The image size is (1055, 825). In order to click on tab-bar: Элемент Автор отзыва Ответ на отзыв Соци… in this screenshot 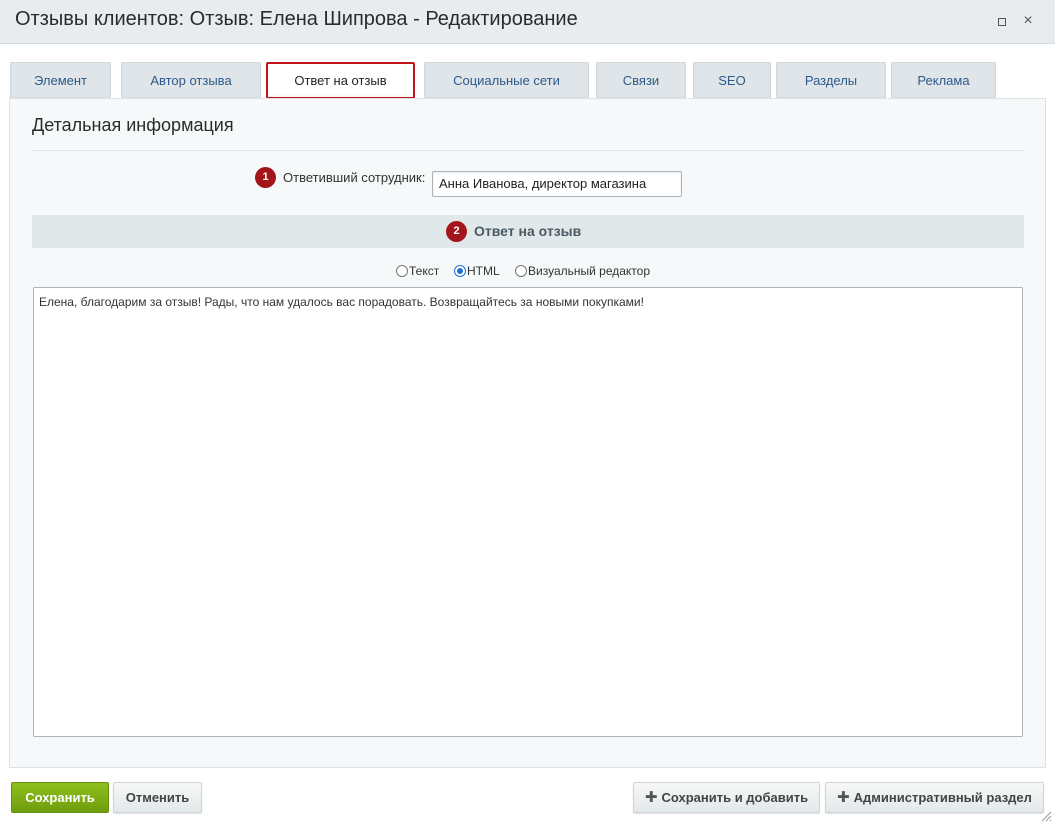, I will do `click(527, 80)`.